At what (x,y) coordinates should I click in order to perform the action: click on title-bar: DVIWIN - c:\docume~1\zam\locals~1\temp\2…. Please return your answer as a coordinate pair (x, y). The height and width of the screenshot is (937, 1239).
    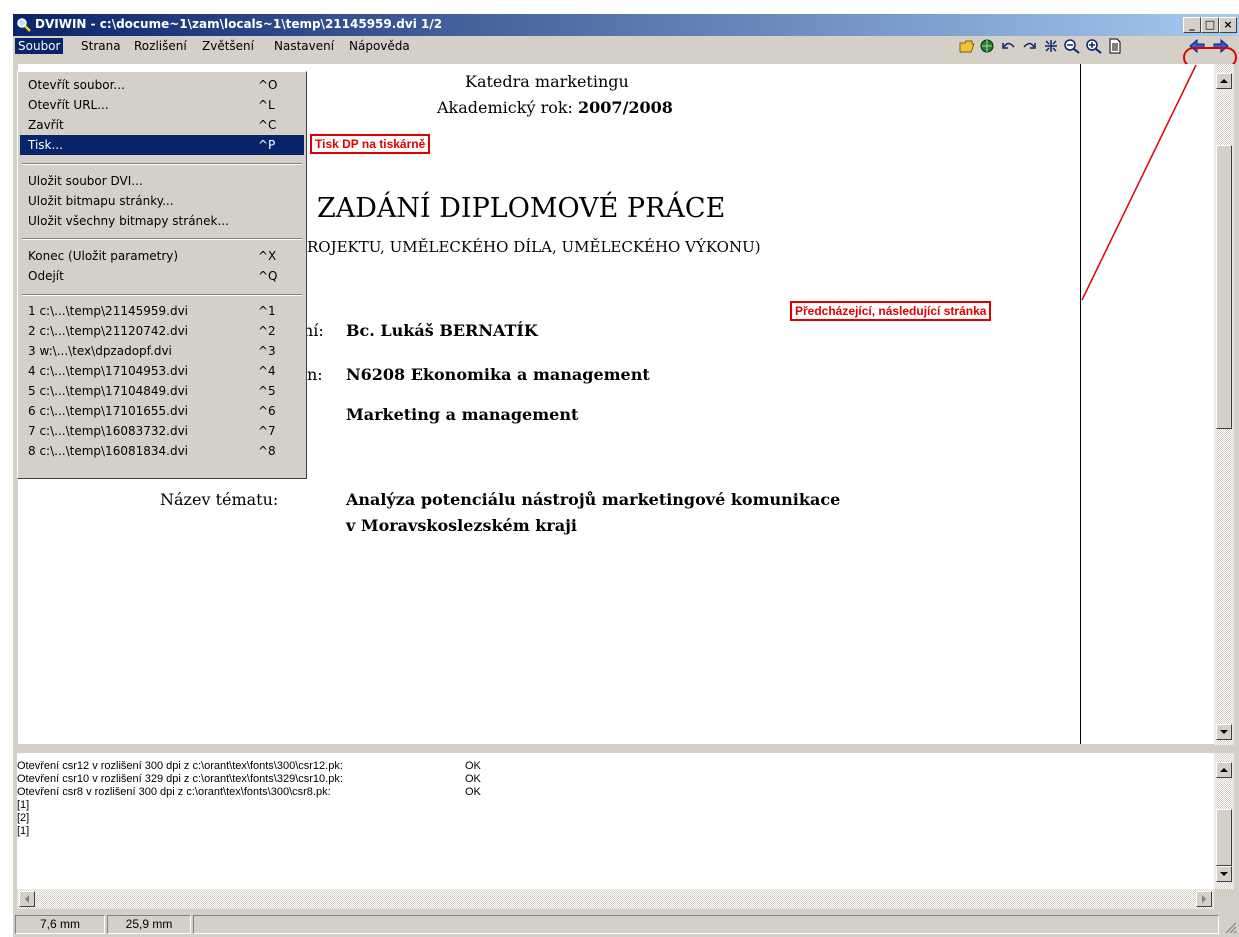
    Looking at the image, I should click on (626, 25).